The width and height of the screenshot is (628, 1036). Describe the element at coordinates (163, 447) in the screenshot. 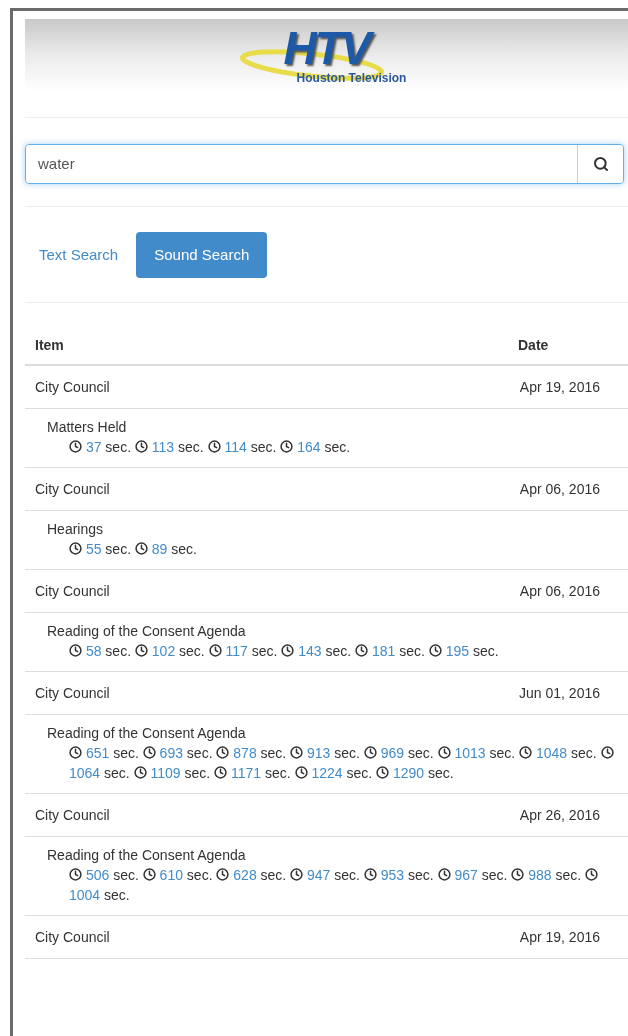

I see `time-link: 113` at that location.